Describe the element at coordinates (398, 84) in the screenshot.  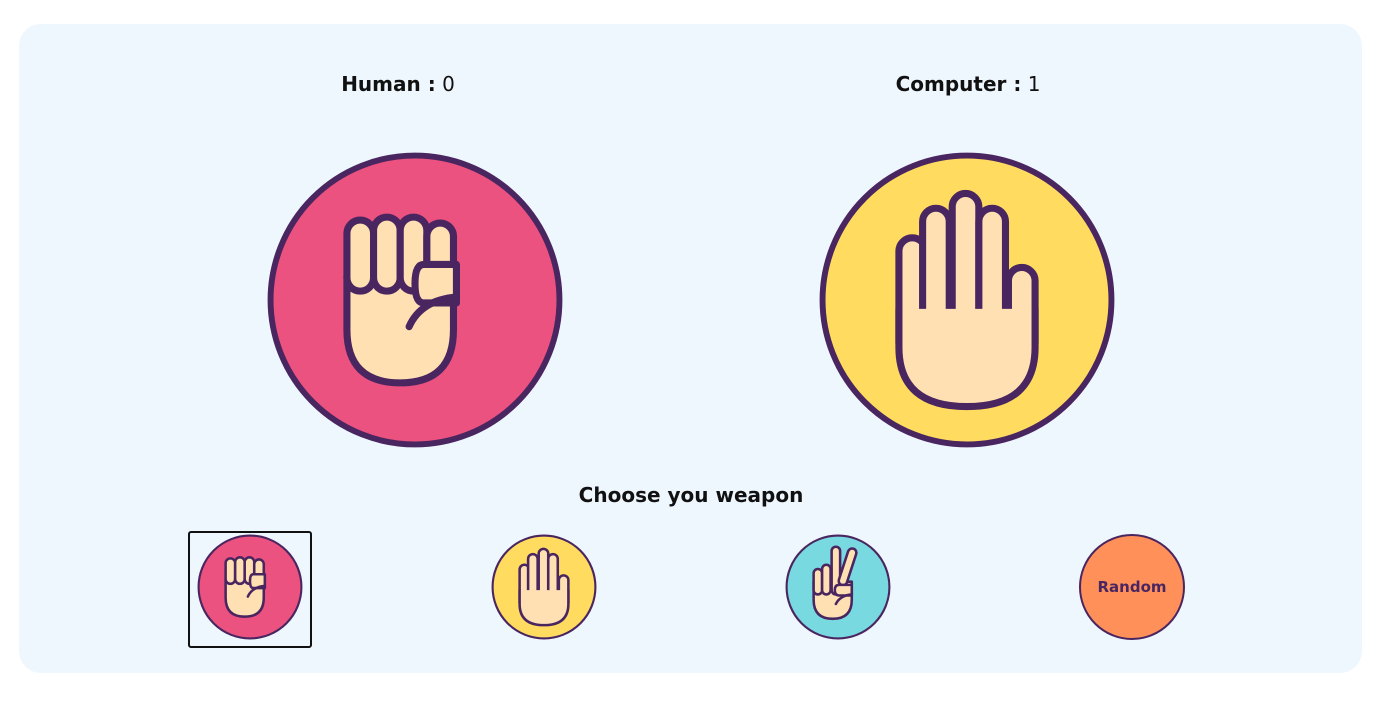
I see `human-score: Human : 0` at that location.